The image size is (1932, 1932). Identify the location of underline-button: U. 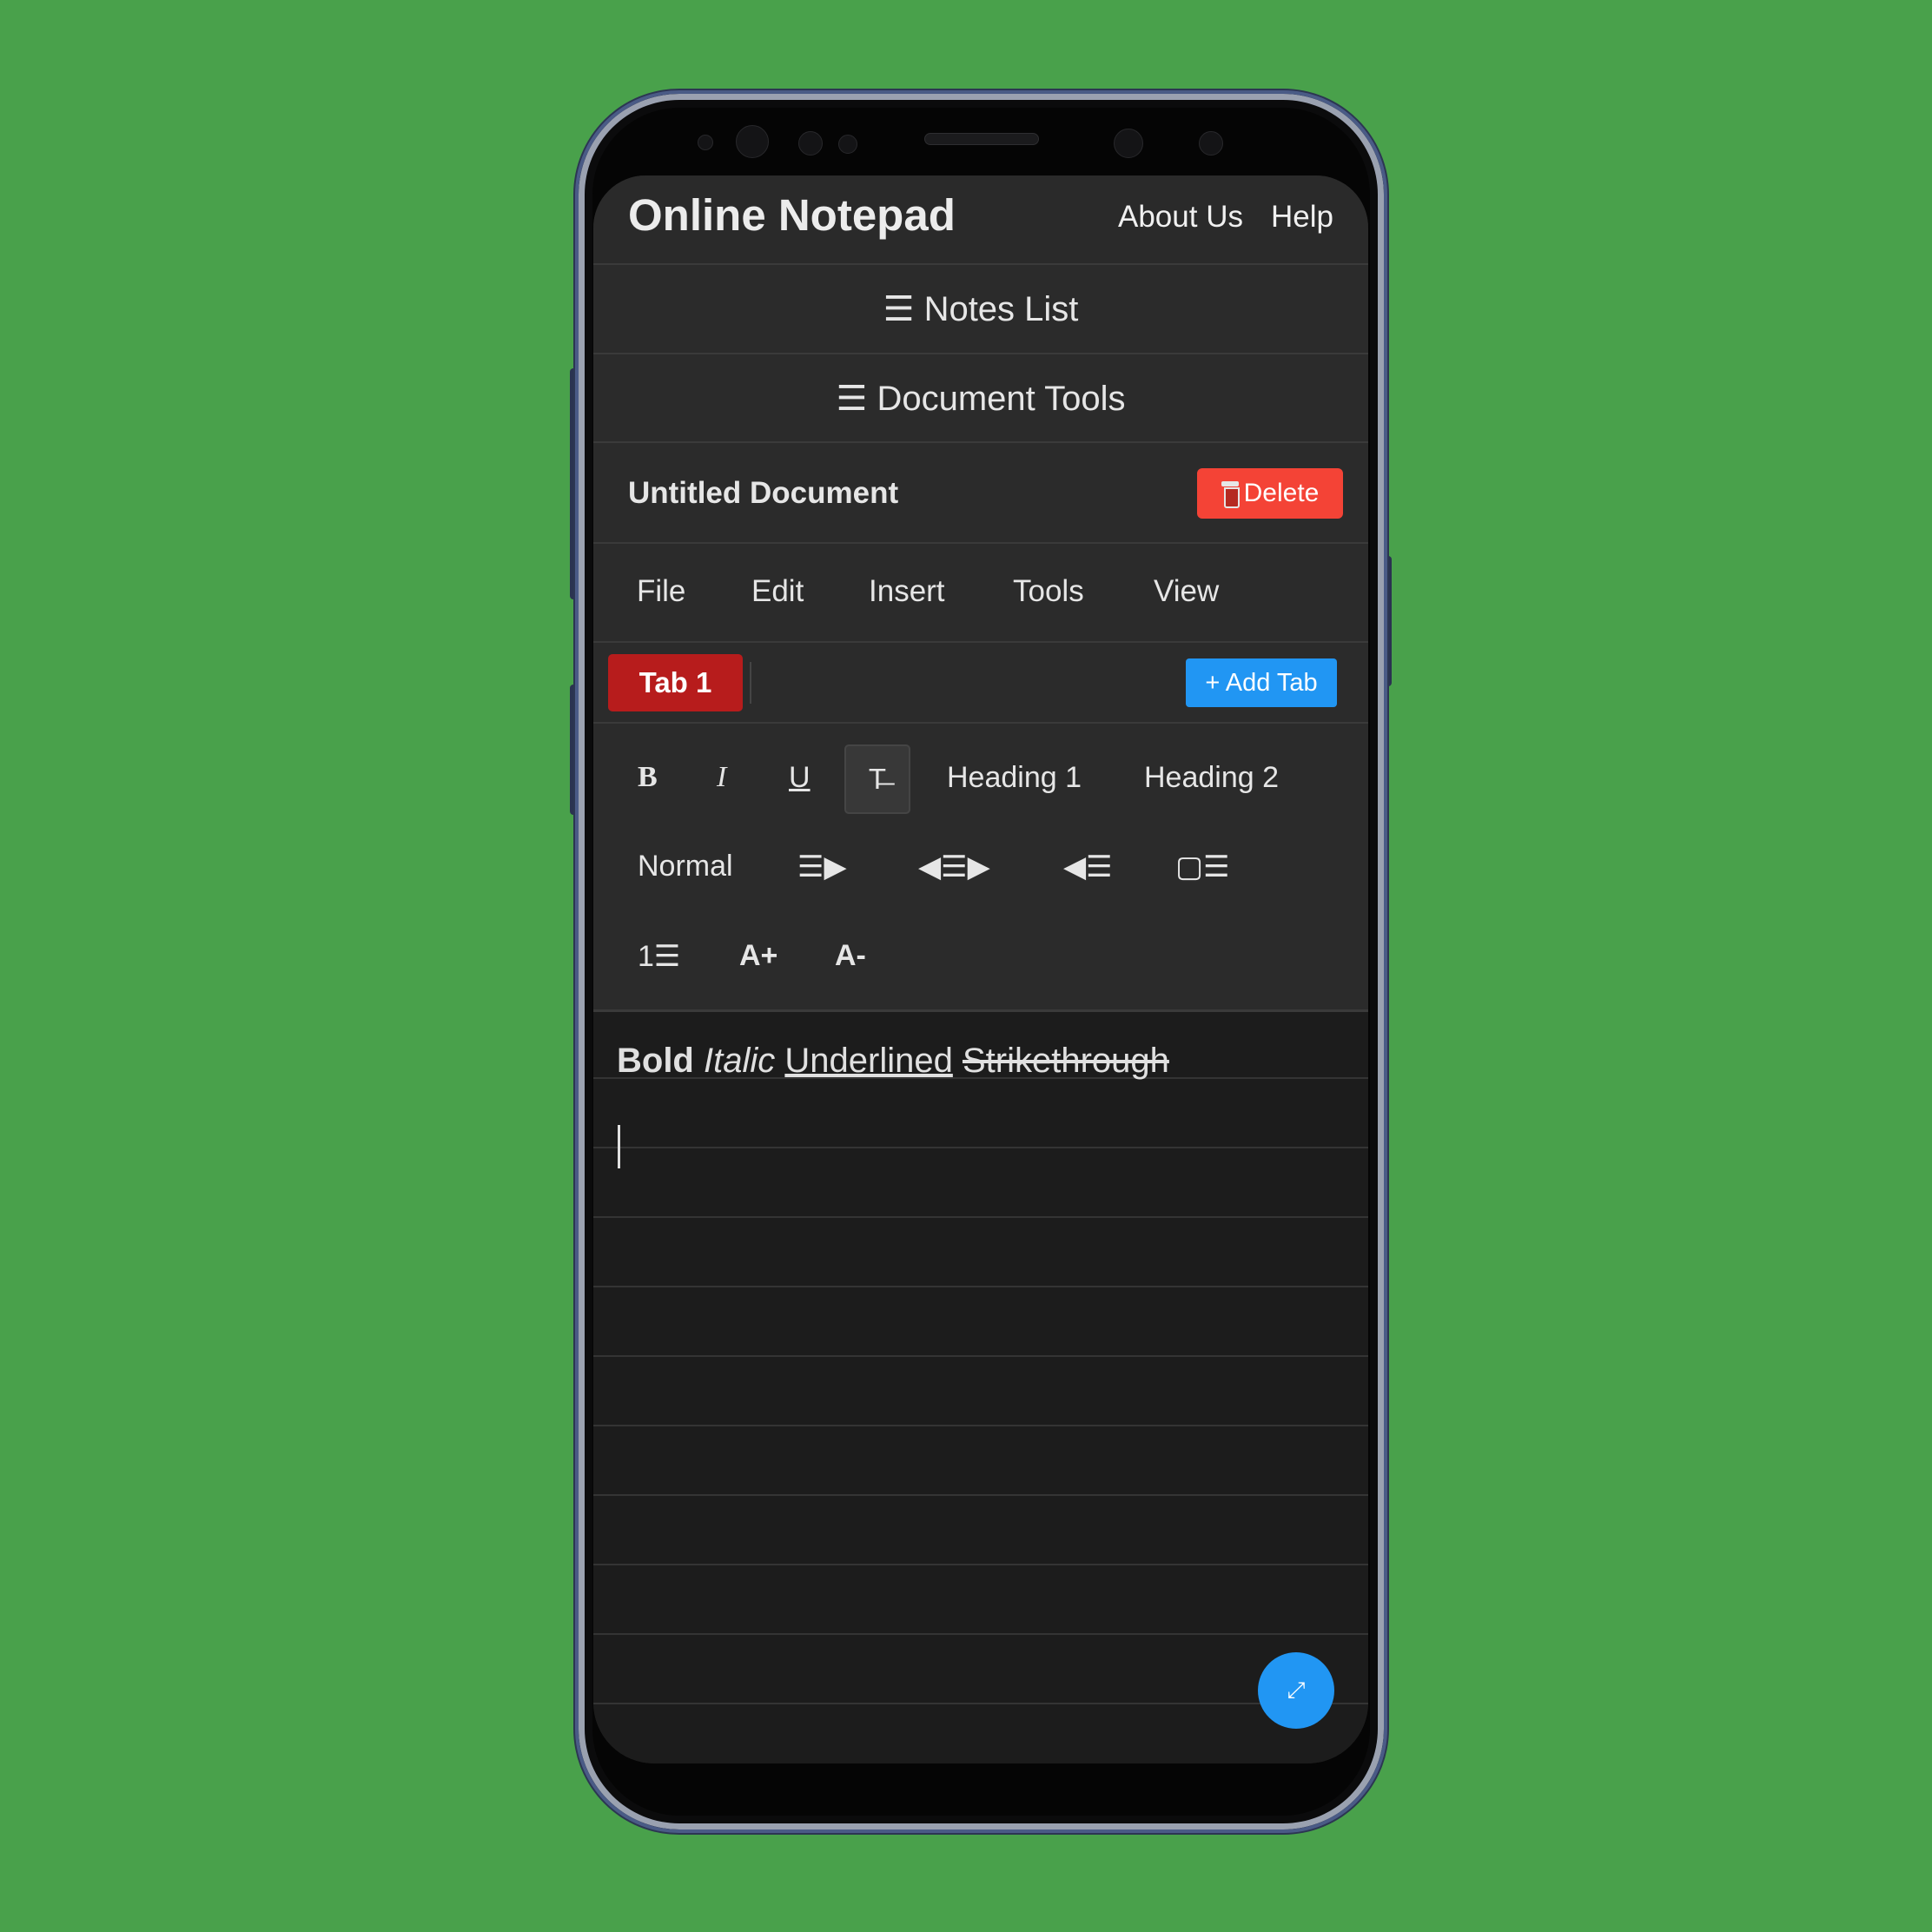
(800, 778).